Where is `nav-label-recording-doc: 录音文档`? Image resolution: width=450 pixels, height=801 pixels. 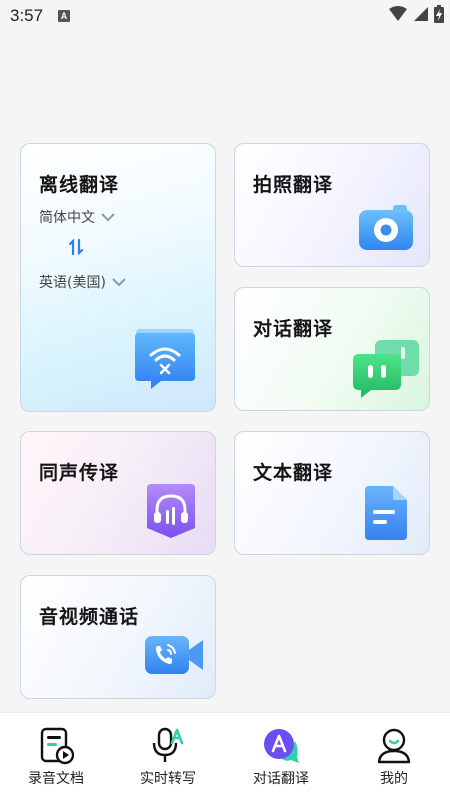
nav-label-recording-doc: 录音文档 is located at coordinates (56, 779).